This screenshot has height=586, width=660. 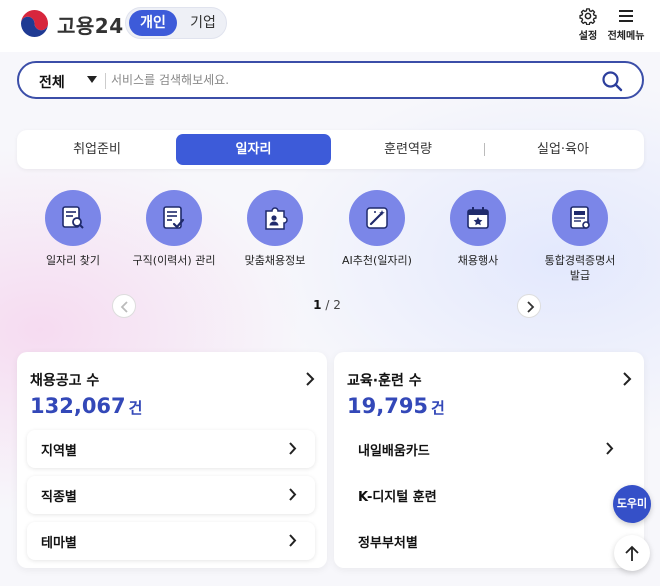 What do you see at coordinates (52, 82) in the screenshot?
I see `search-category-select: 전체` at bounding box center [52, 82].